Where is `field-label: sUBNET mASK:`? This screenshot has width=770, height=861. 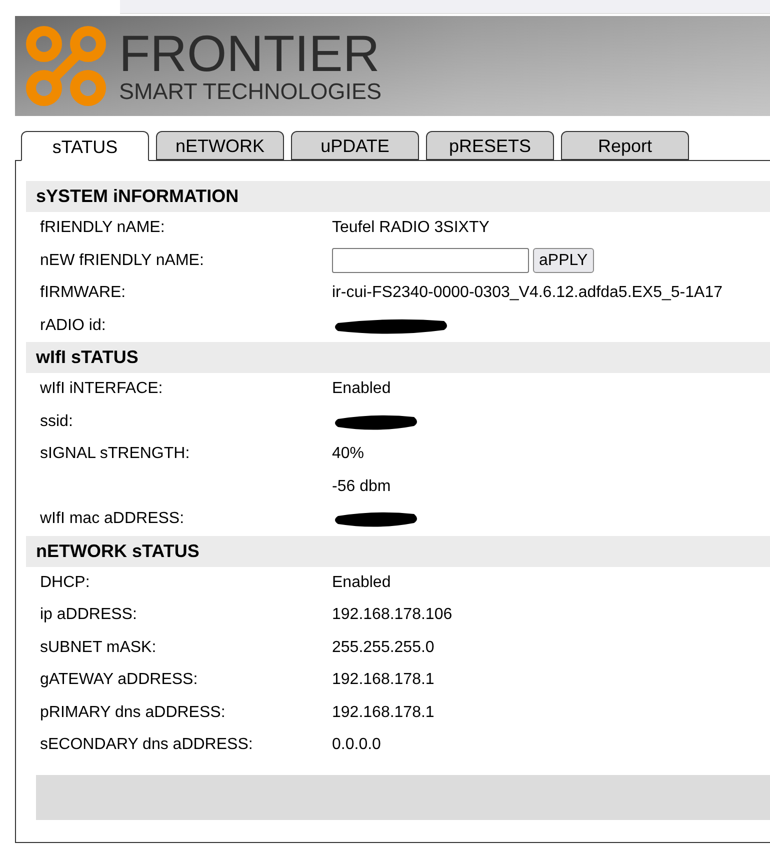 field-label: sUBNET mASK: is located at coordinates (98, 647).